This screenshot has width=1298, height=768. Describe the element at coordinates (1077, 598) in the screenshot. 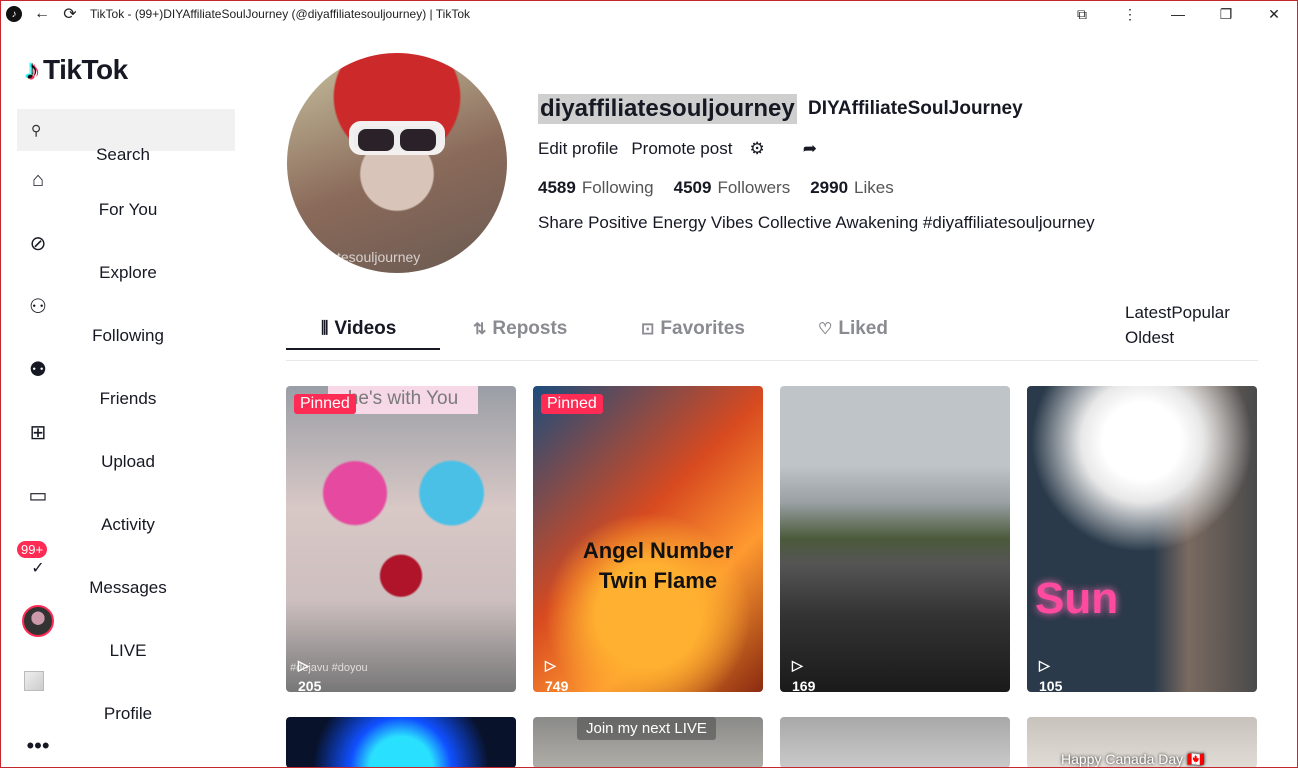

I see `video-overlay-text: Sun` at that location.